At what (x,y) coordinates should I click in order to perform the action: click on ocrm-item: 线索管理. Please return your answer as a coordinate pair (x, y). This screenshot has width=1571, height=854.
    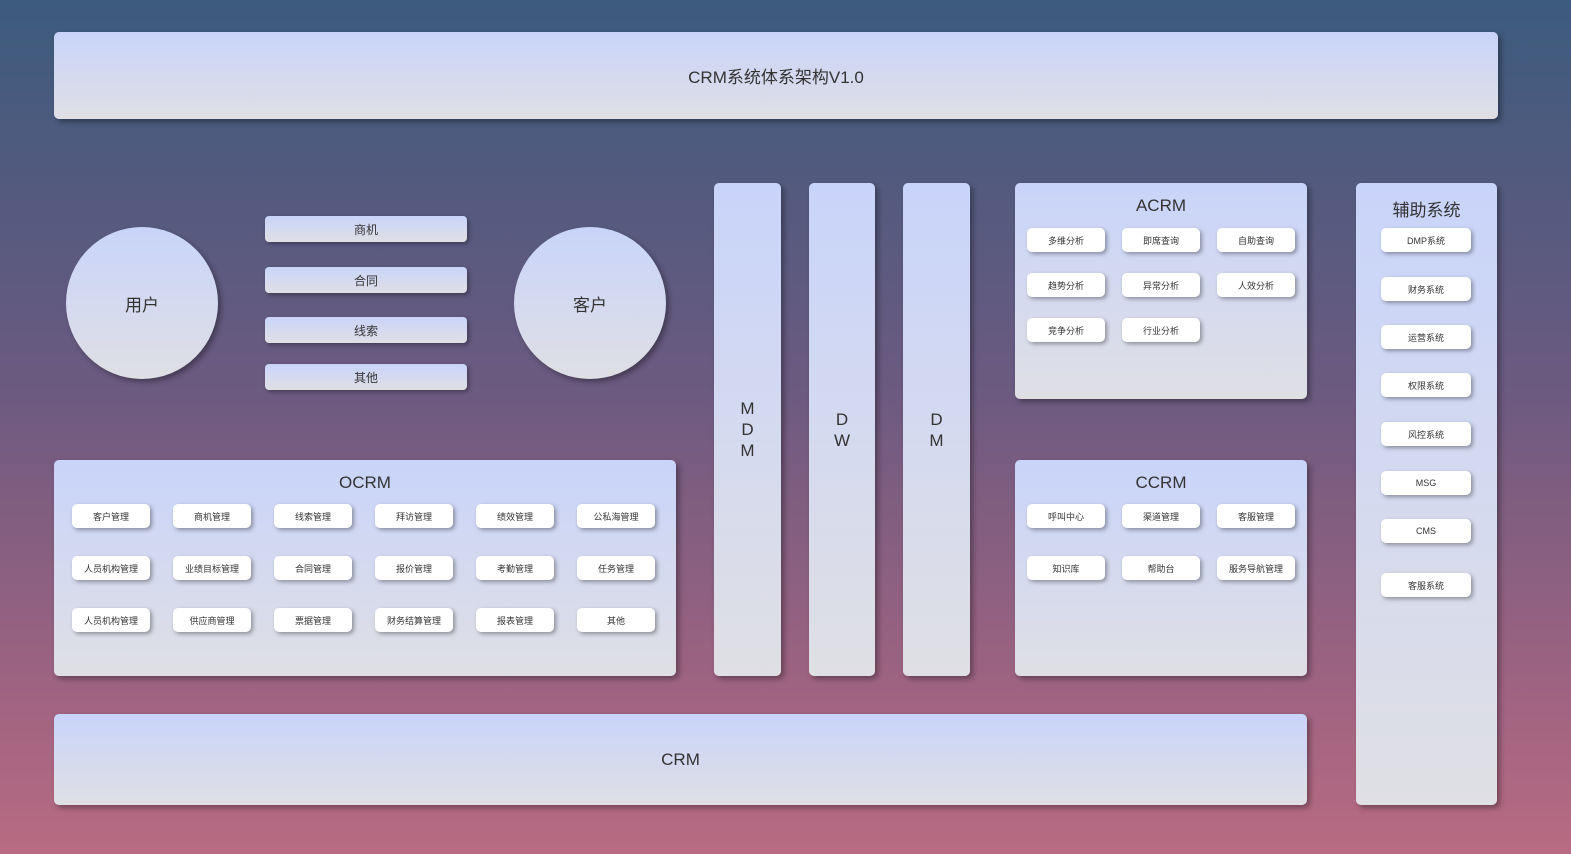
    Looking at the image, I should click on (313, 516).